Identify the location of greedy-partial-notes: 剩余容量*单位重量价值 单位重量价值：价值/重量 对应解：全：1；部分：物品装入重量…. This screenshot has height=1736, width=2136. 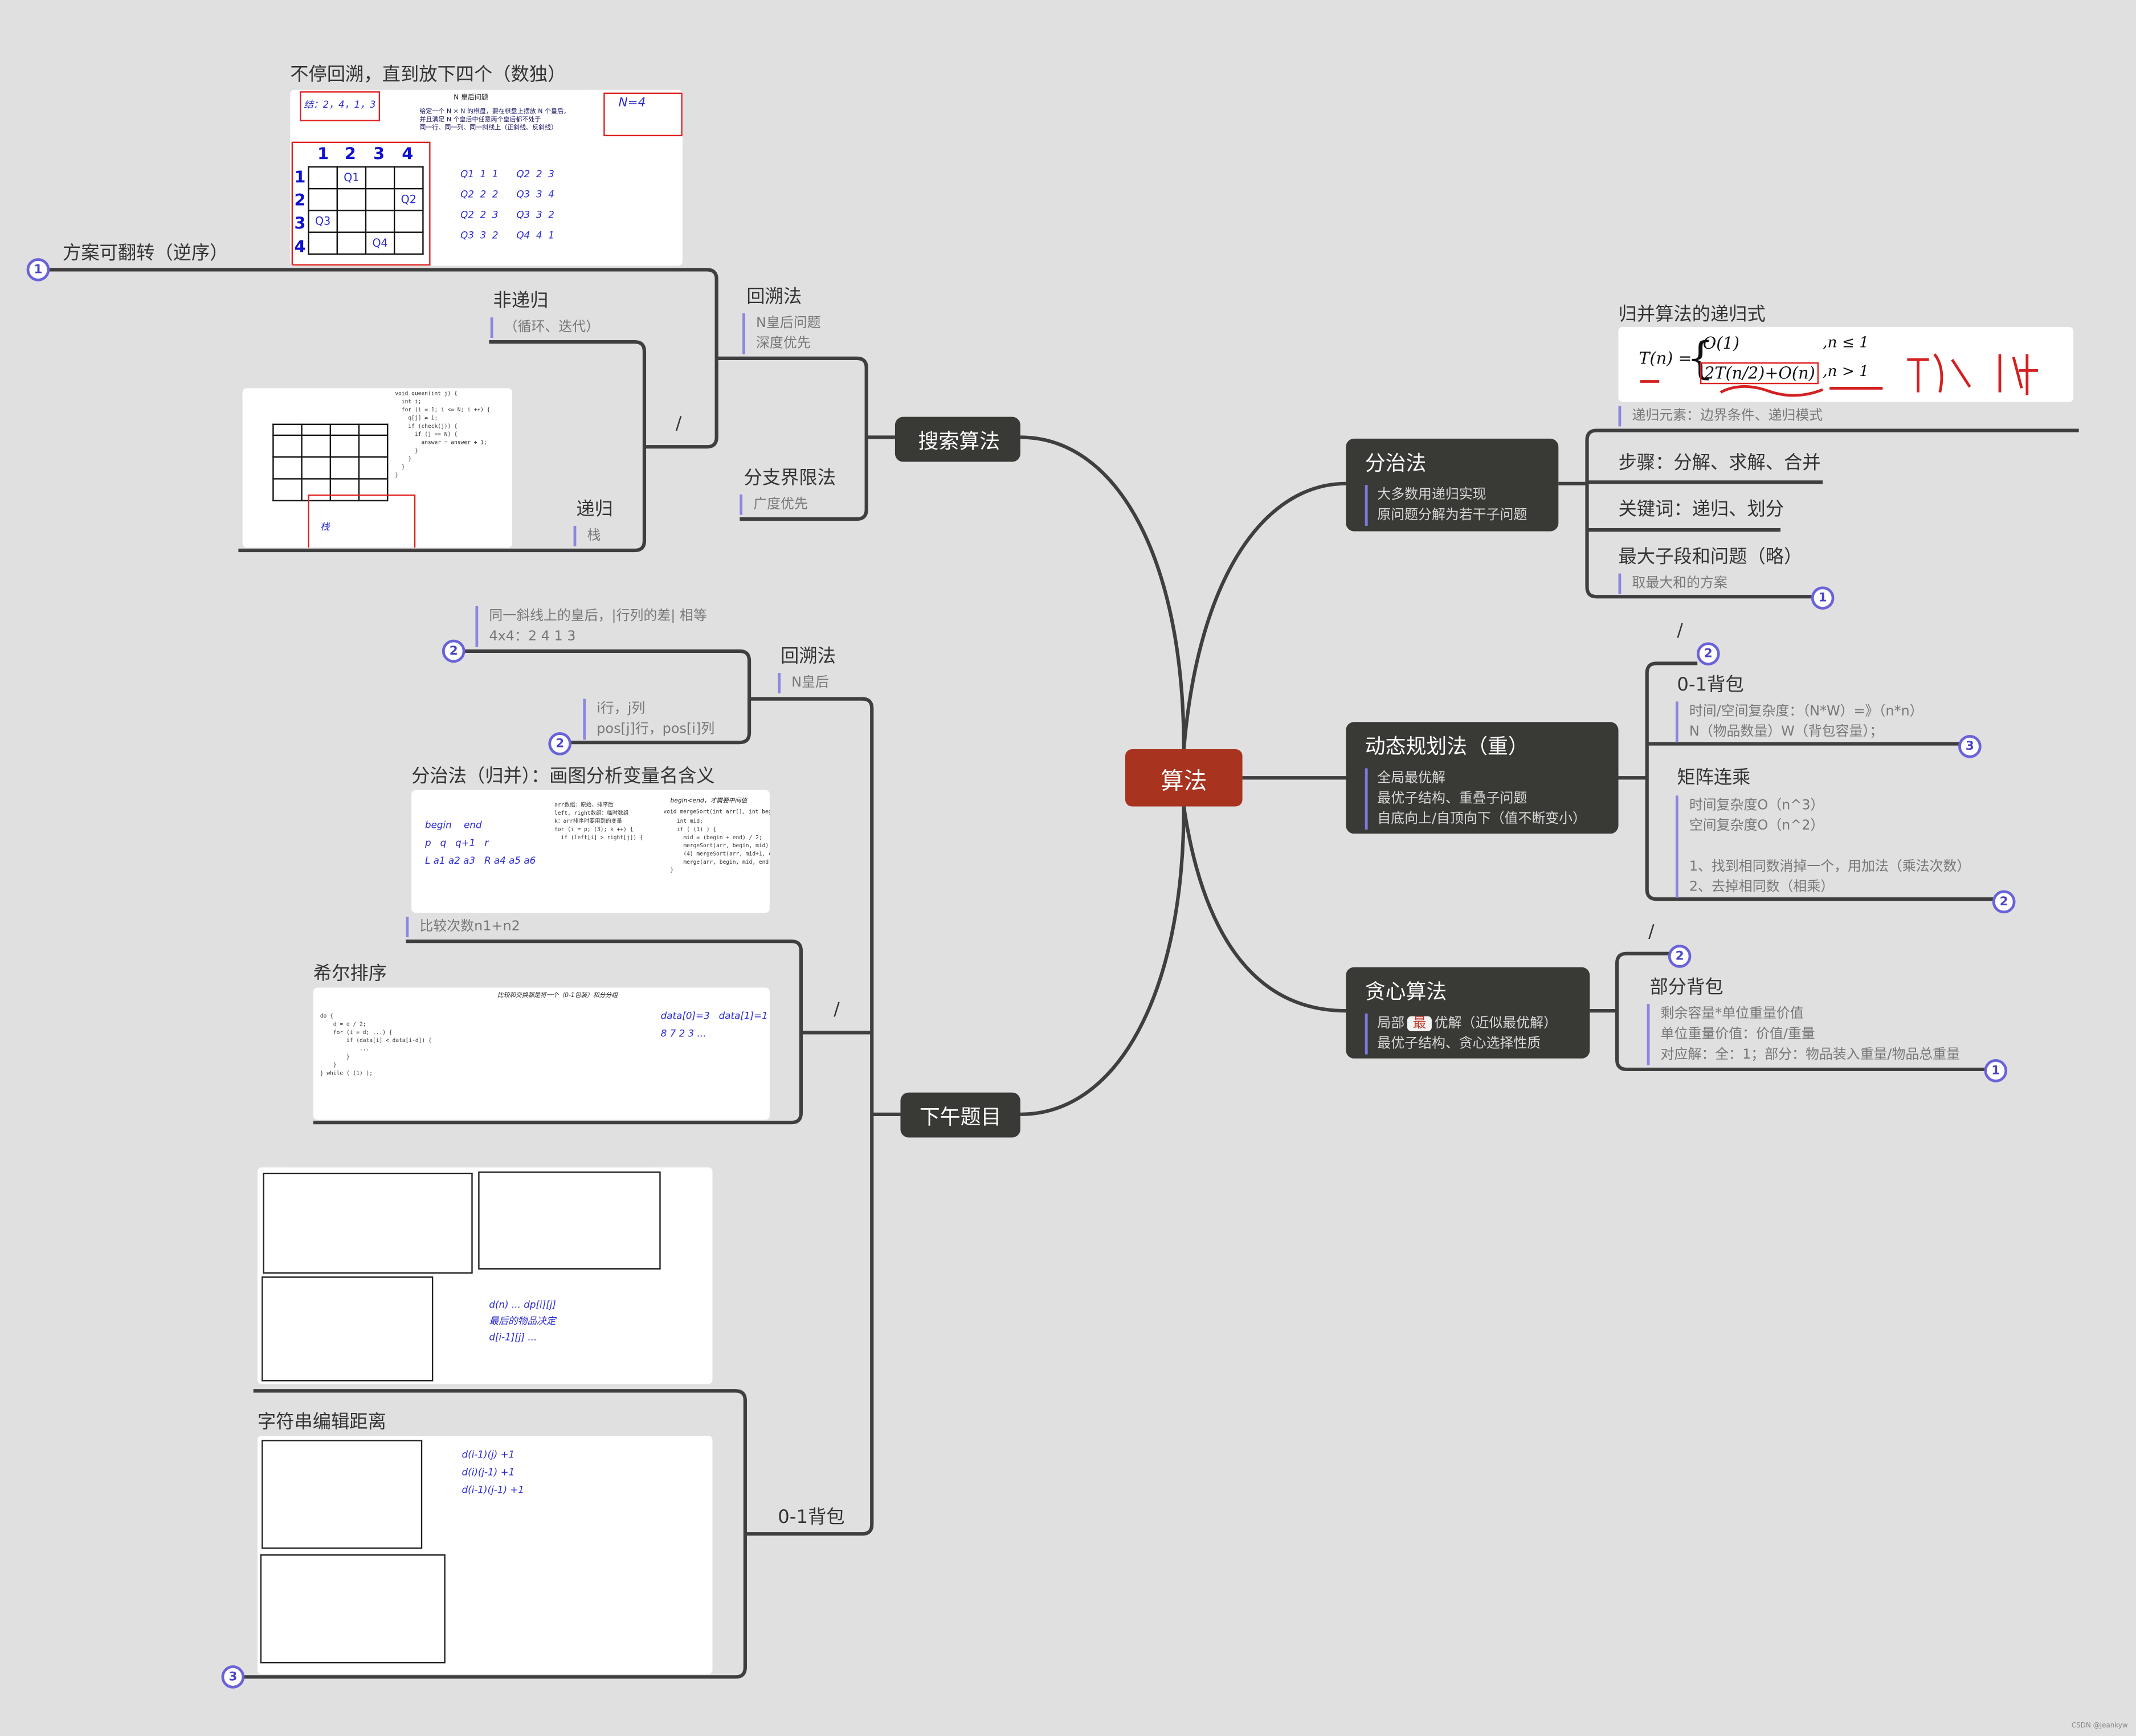
(1804, 1034).